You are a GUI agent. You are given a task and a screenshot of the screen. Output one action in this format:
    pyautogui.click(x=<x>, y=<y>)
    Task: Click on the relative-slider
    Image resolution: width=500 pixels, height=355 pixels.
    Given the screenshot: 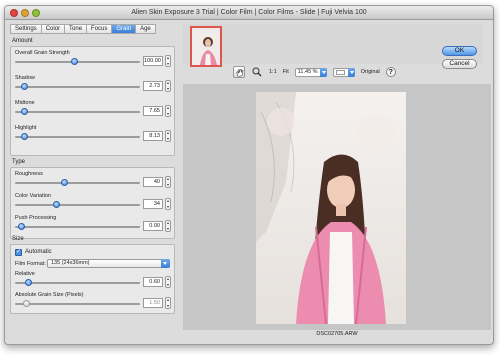 What is the action you would take?
    pyautogui.click(x=77, y=282)
    